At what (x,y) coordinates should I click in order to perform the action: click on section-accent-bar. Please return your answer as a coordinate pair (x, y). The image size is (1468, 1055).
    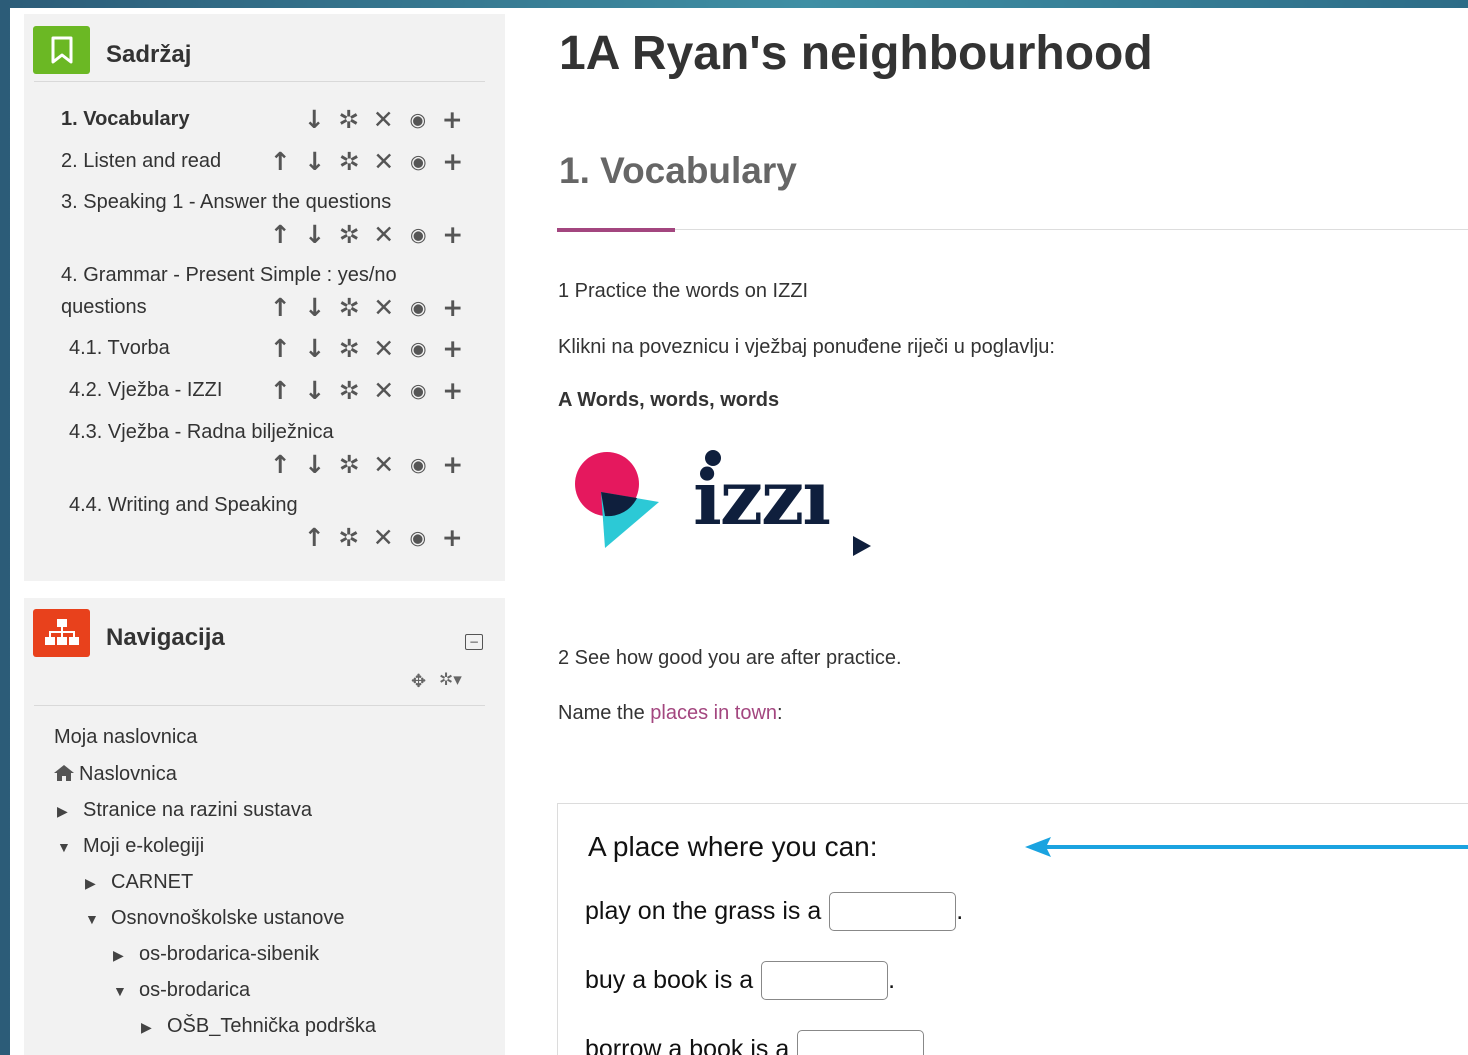
    Looking at the image, I should click on (616, 230).